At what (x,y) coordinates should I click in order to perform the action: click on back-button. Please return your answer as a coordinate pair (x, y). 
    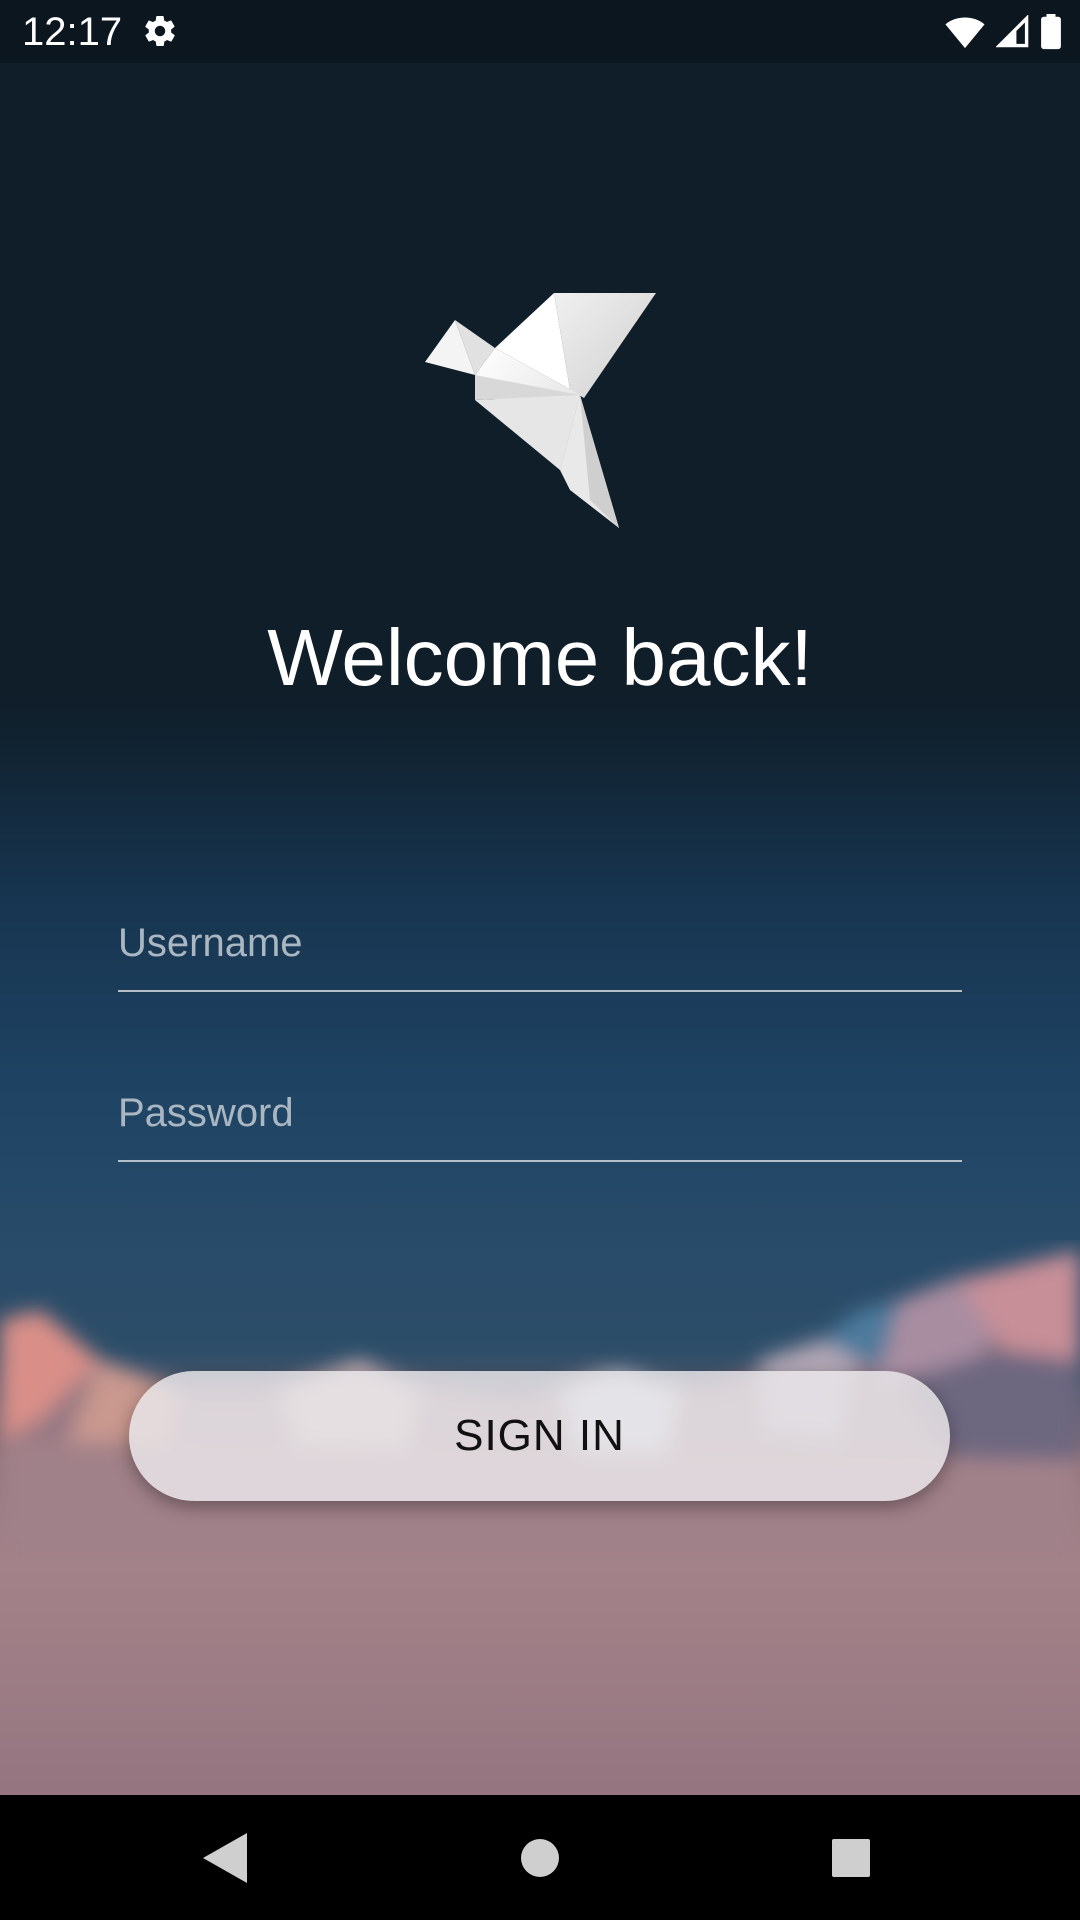
    Looking at the image, I should click on (225, 1858).